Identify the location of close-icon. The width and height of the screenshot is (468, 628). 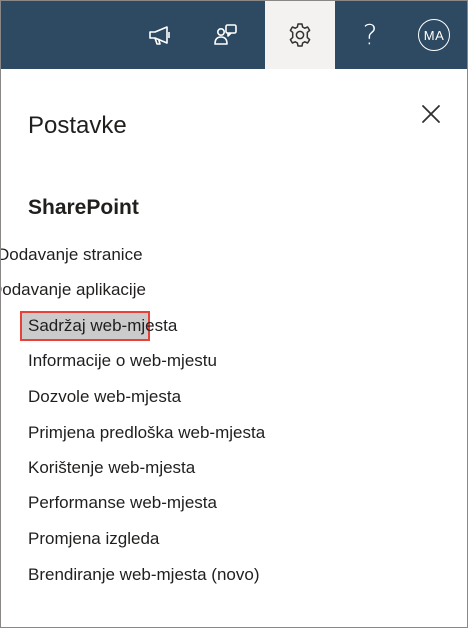
(431, 116).